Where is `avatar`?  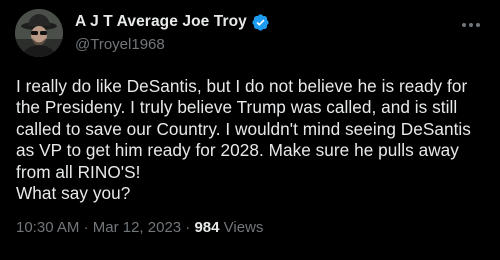
avatar is located at coordinates (39, 33).